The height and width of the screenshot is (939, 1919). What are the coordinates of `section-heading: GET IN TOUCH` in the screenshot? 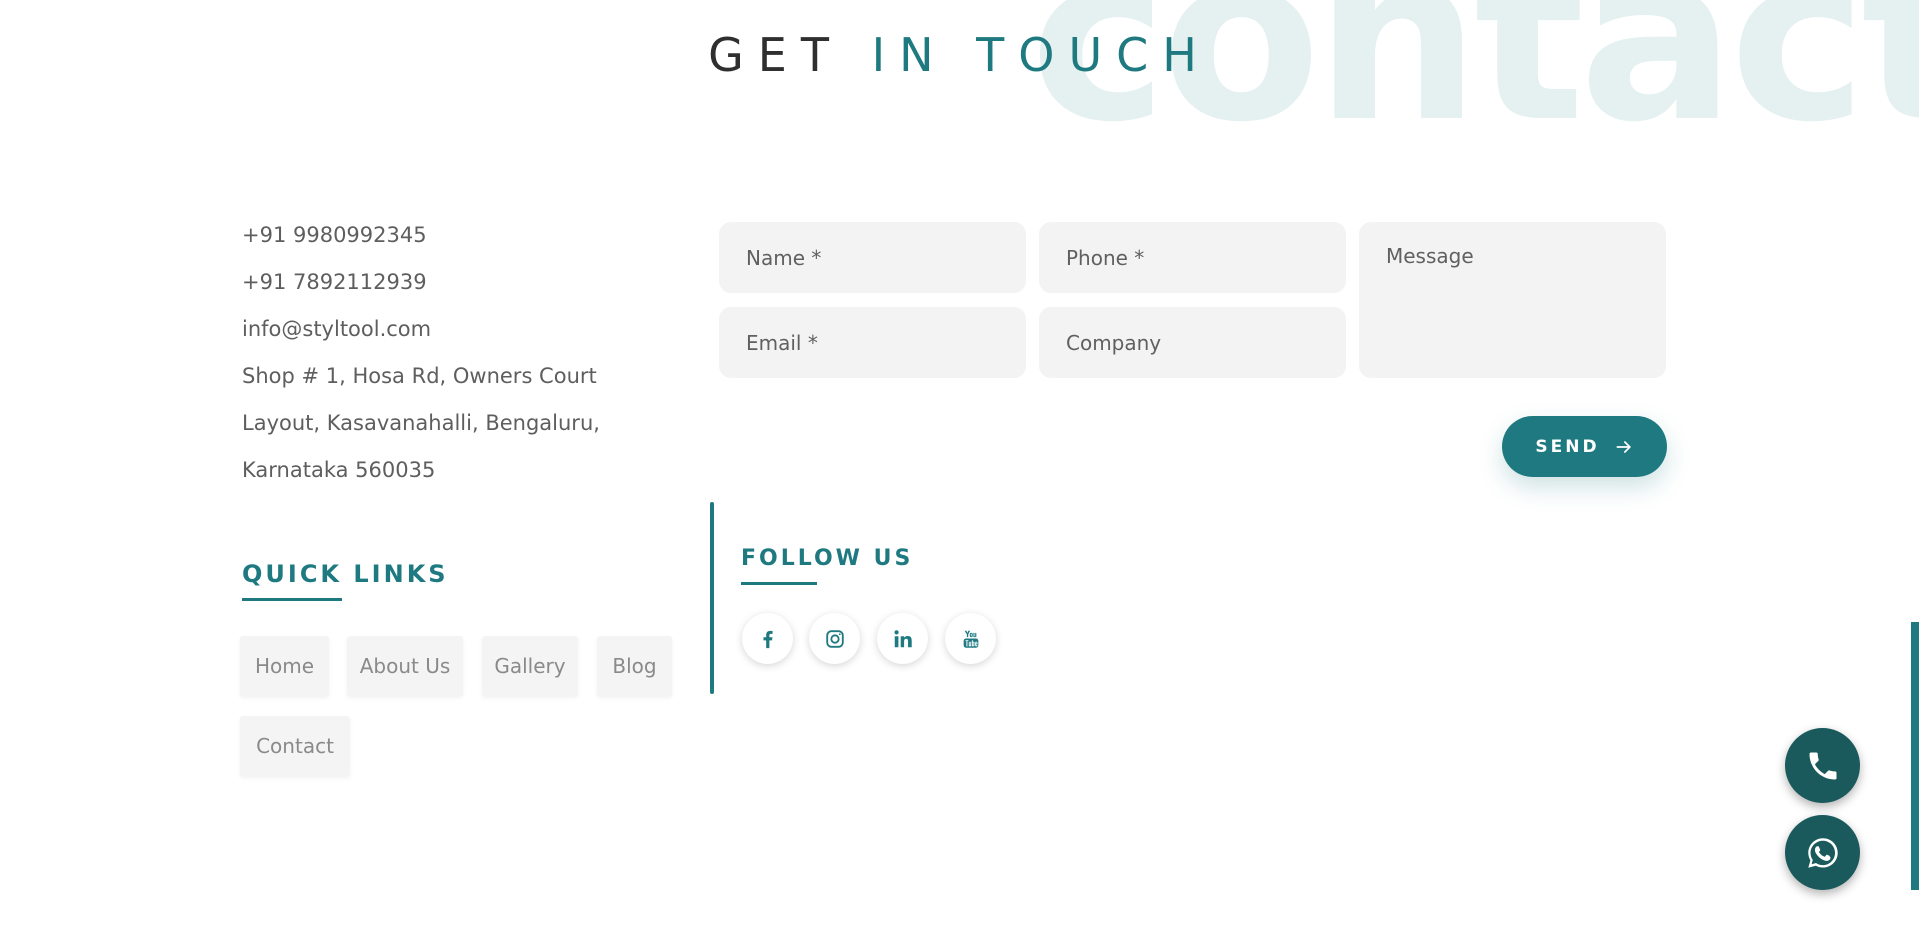 It's located at (959, 55).